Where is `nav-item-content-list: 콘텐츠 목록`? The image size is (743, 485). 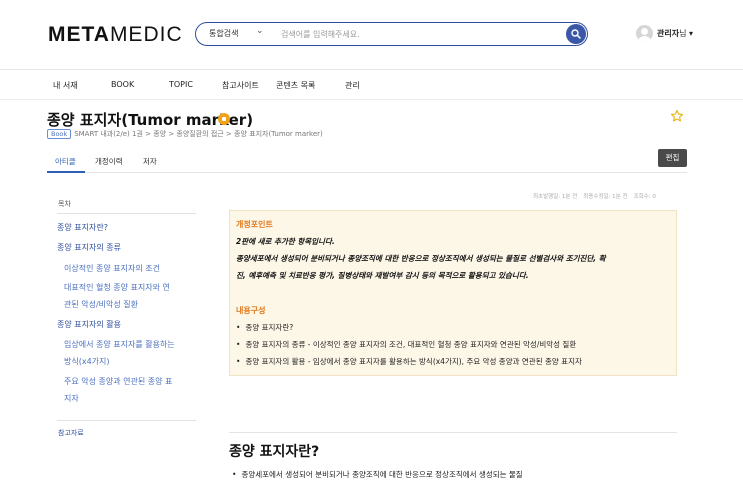 nav-item-content-list: 콘텐츠 목록 is located at coordinates (295, 85).